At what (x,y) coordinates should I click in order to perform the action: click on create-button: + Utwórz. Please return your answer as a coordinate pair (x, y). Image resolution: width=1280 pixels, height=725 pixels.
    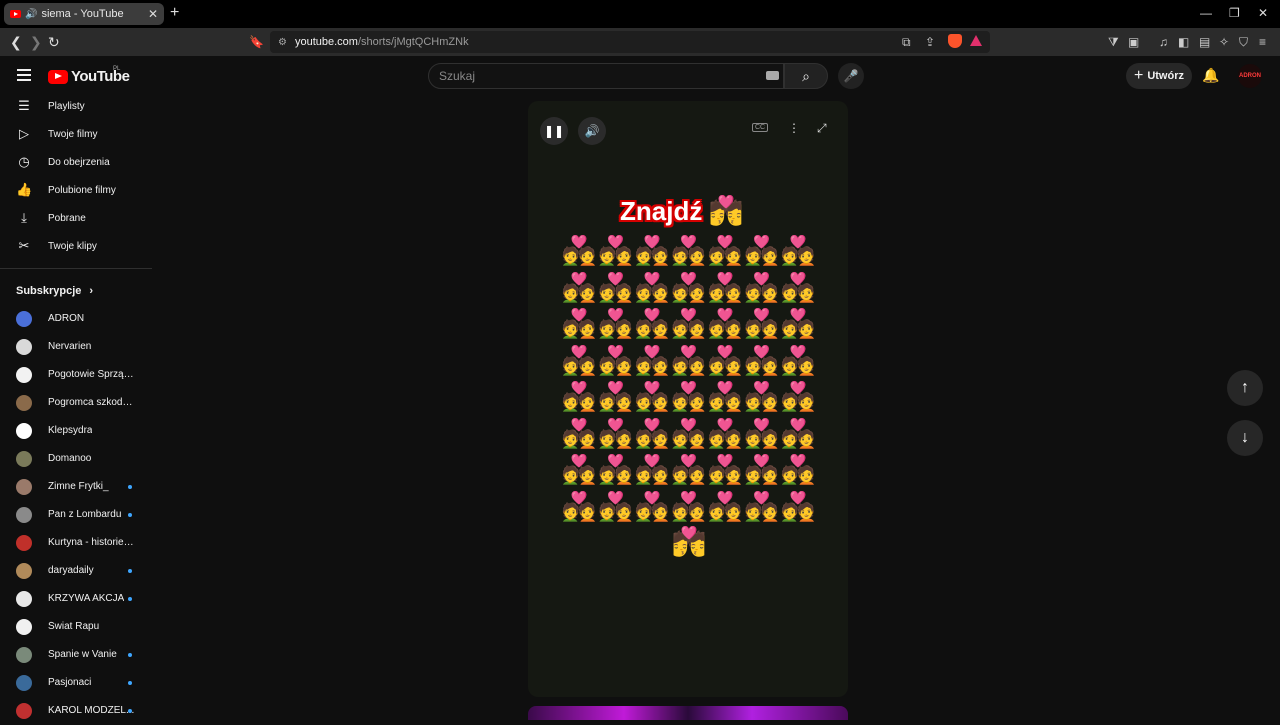
    Looking at the image, I should click on (1159, 76).